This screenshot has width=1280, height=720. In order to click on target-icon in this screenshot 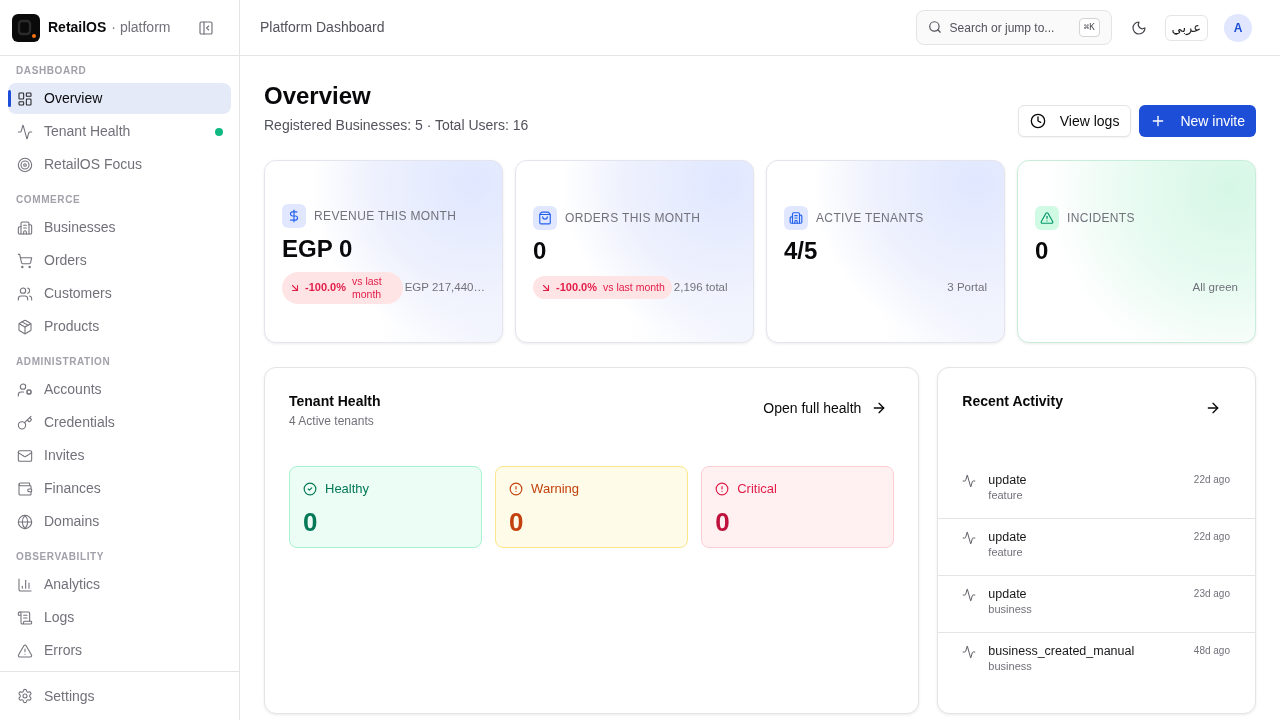, I will do `click(25, 164)`.